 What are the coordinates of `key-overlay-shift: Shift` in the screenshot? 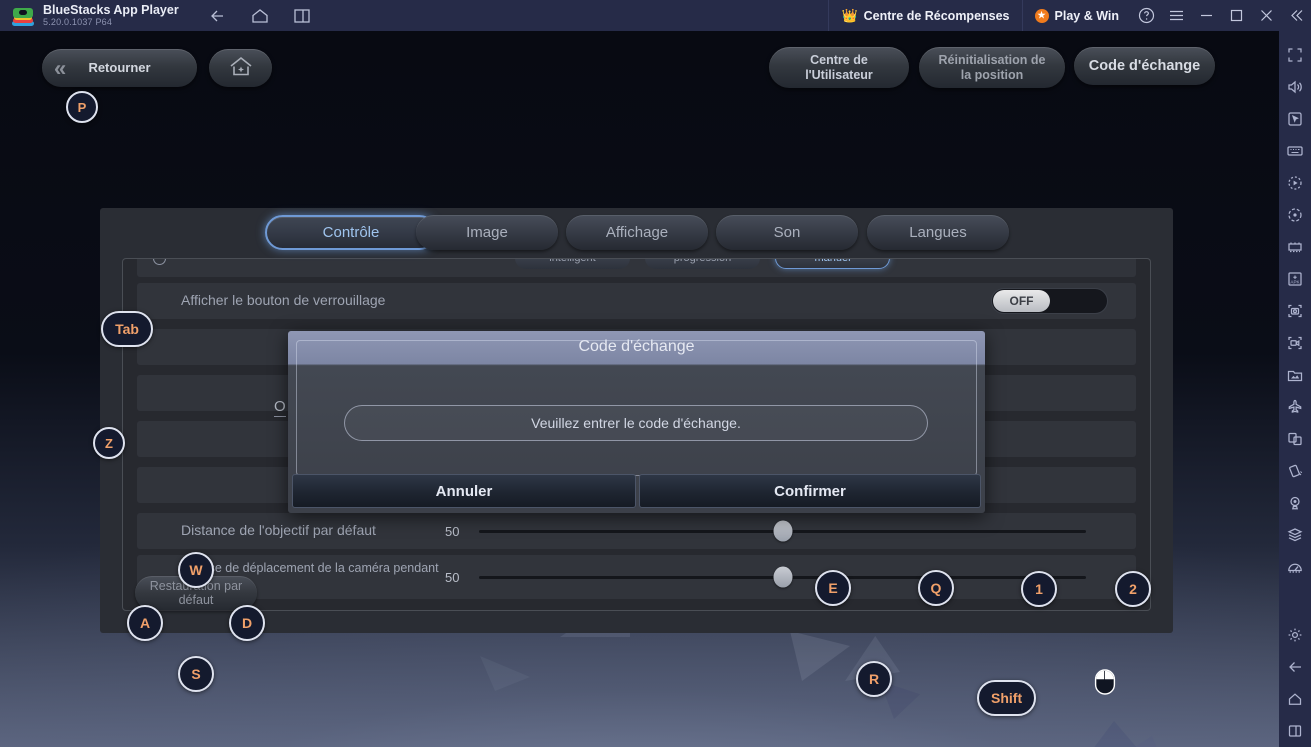 It's located at (1007, 698).